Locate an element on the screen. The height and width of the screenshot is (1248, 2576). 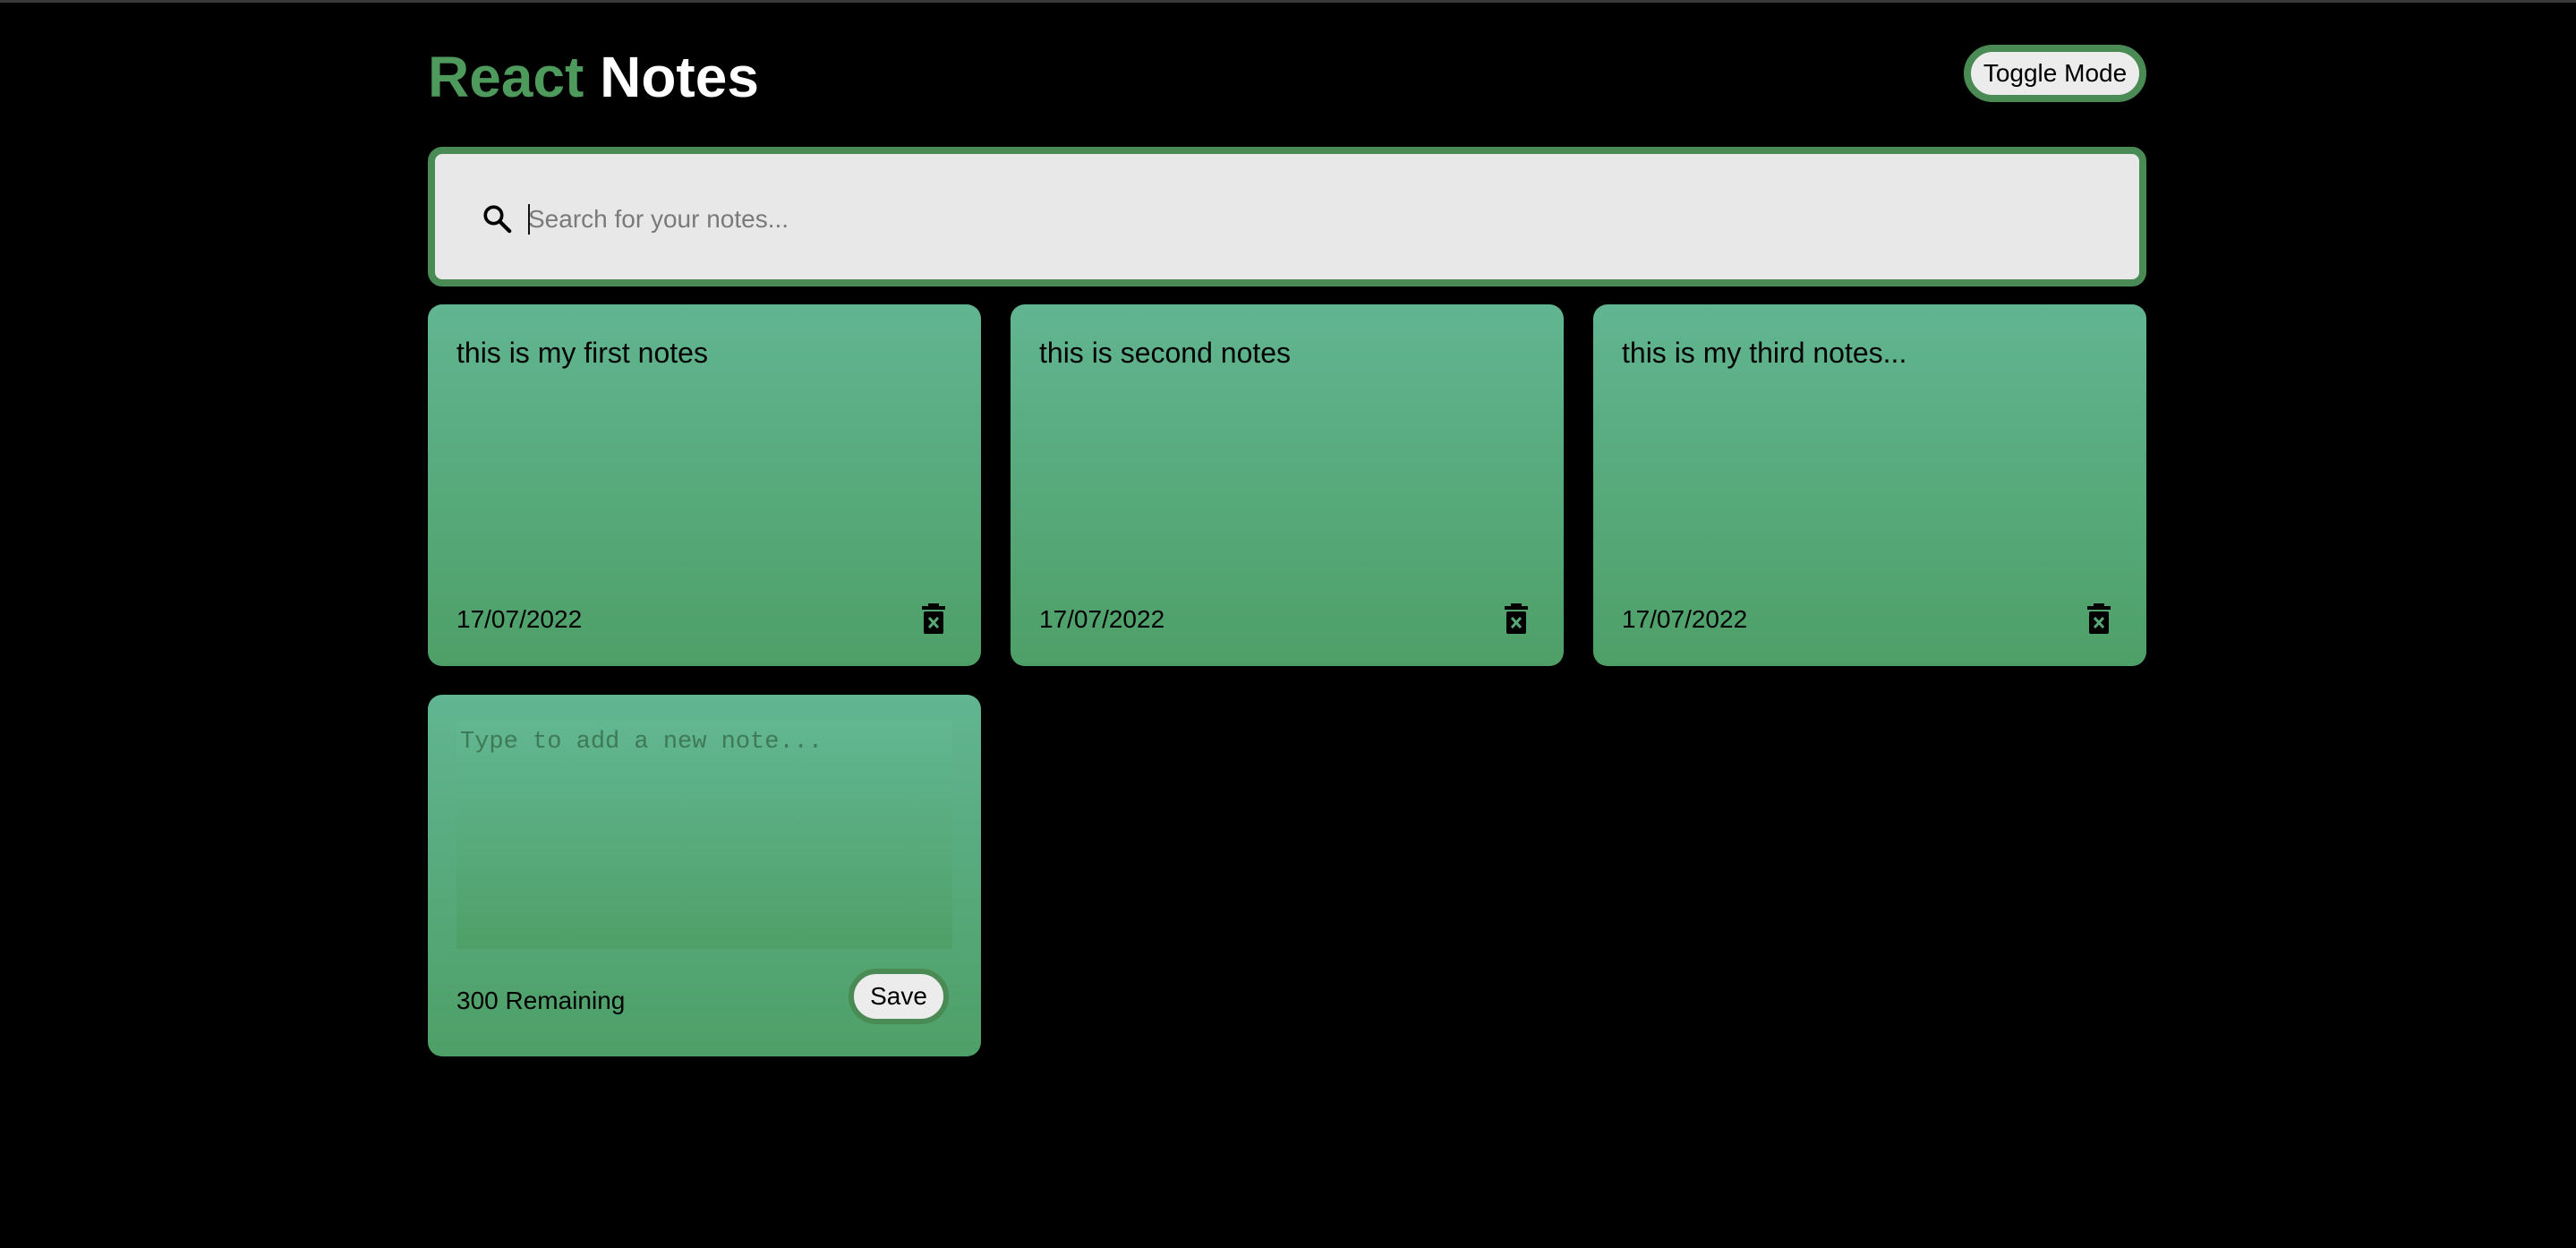
note-text: this is my first notes is located at coordinates (582, 353).